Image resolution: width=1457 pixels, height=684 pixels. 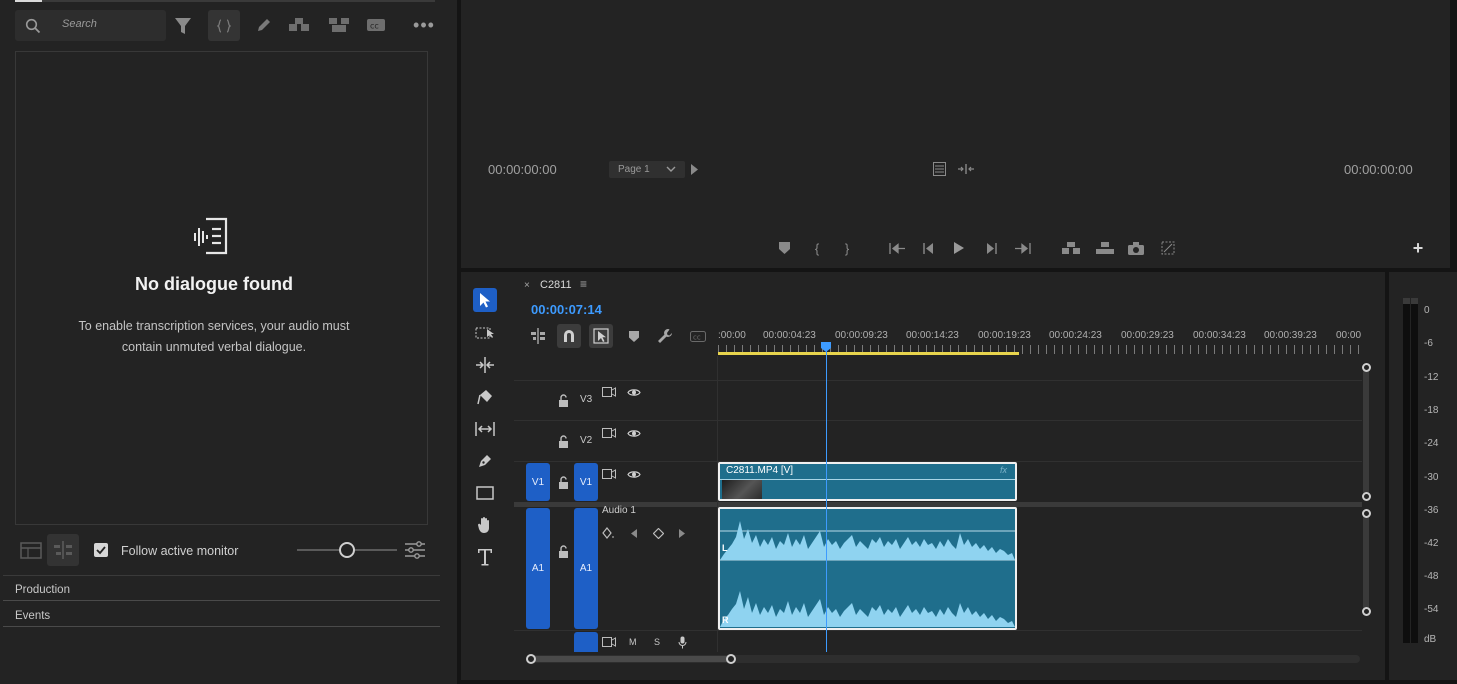 I want to click on meter-scale-label: -18, so click(x=1431, y=410).